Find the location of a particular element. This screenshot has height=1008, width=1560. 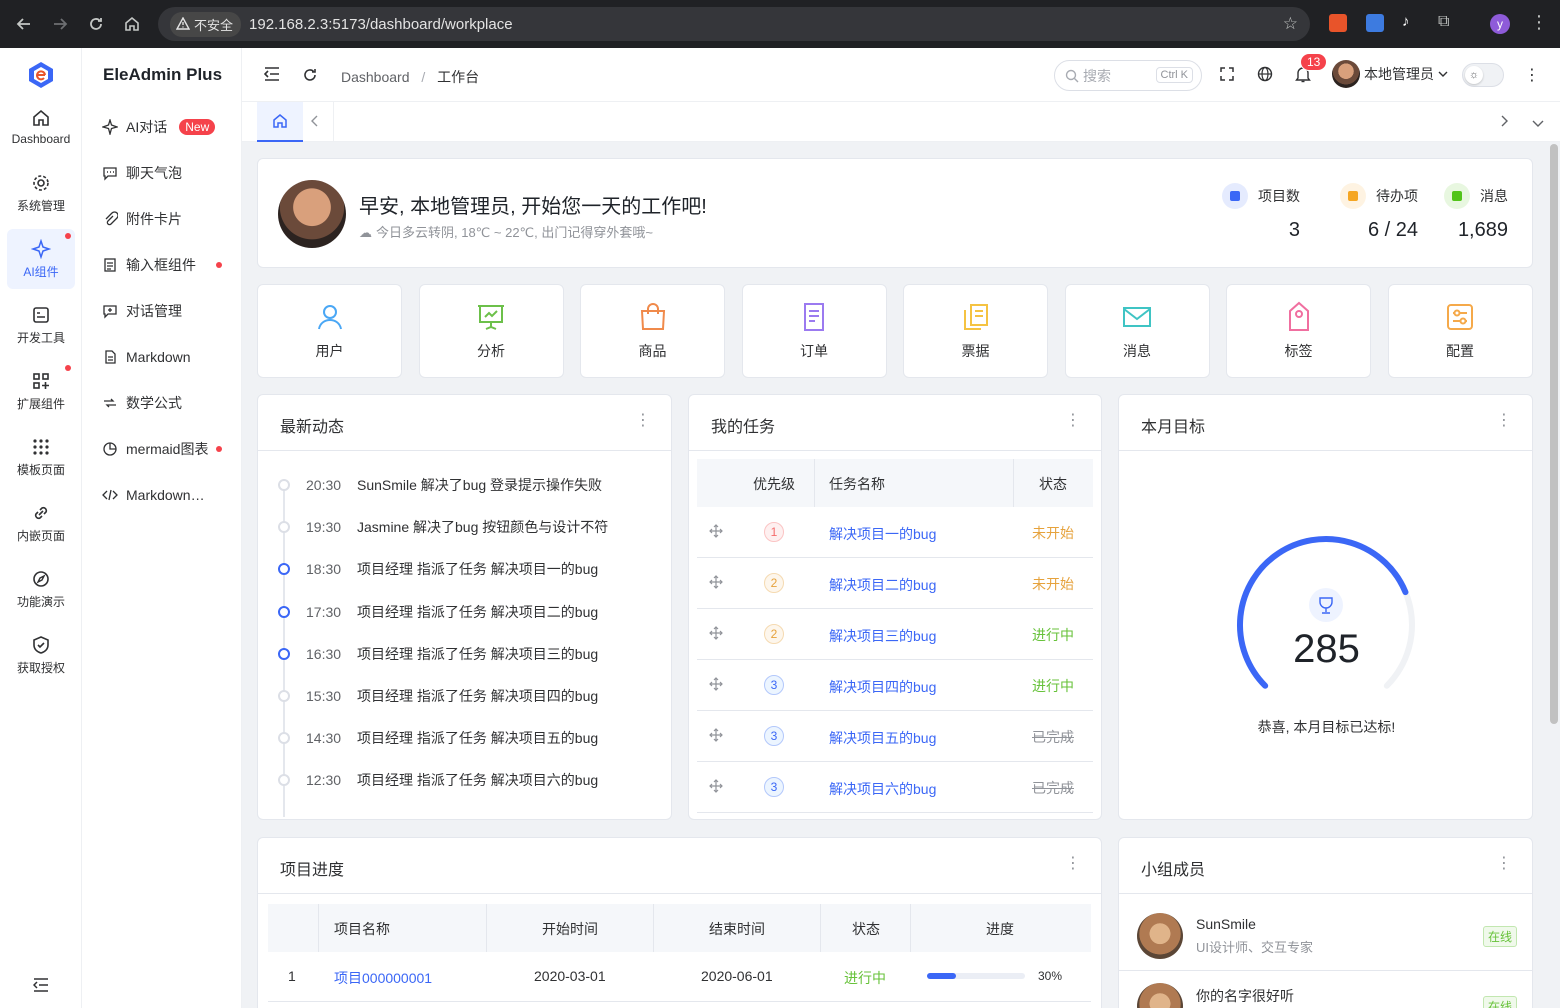

goal-more-icon: ⋮ is located at coordinates (1504, 421).